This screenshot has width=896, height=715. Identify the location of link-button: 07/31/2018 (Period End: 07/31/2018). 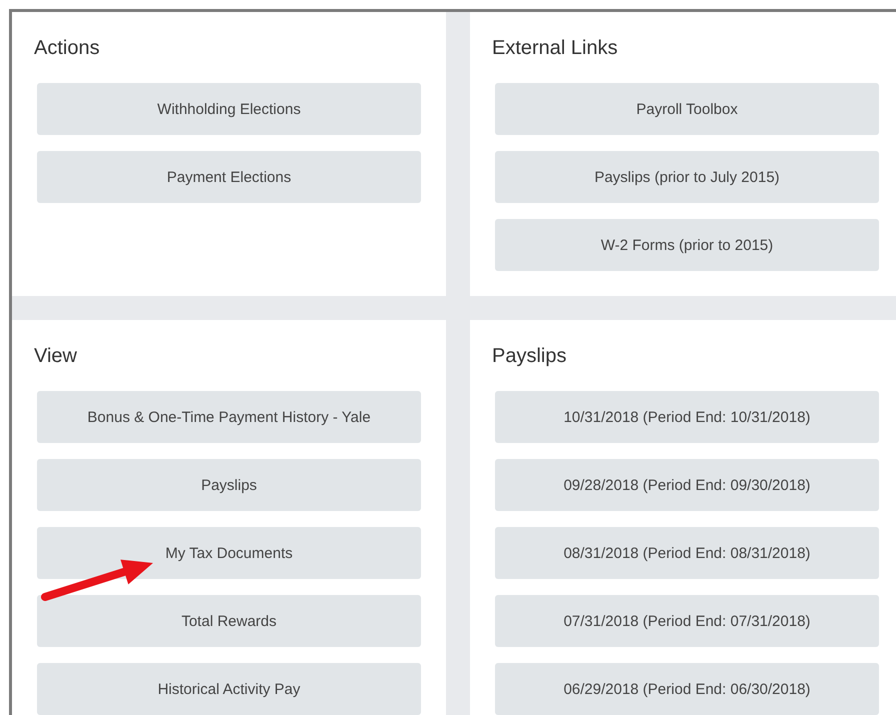
(687, 621).